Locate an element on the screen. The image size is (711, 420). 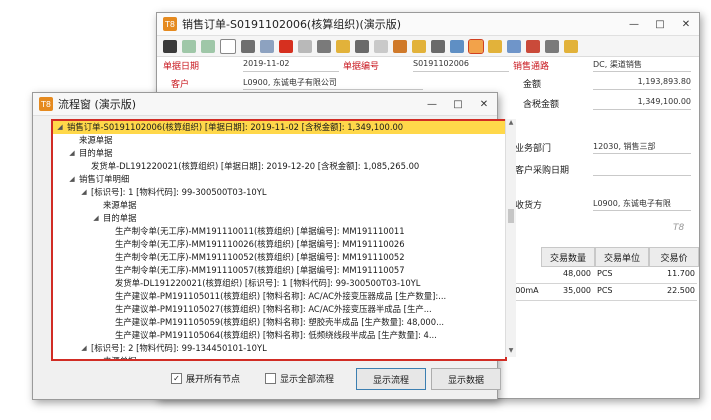
customer-po-date-label: 客户采购日期 is located at coordinates (542, 171).